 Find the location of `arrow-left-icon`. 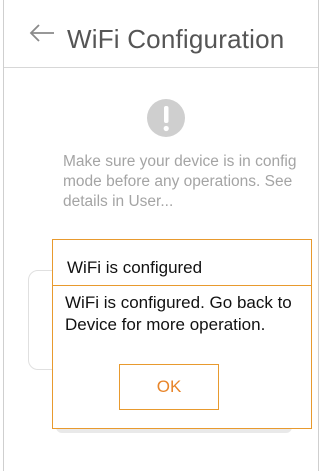

arrow-left-icon is located at coordinates (41, 33).